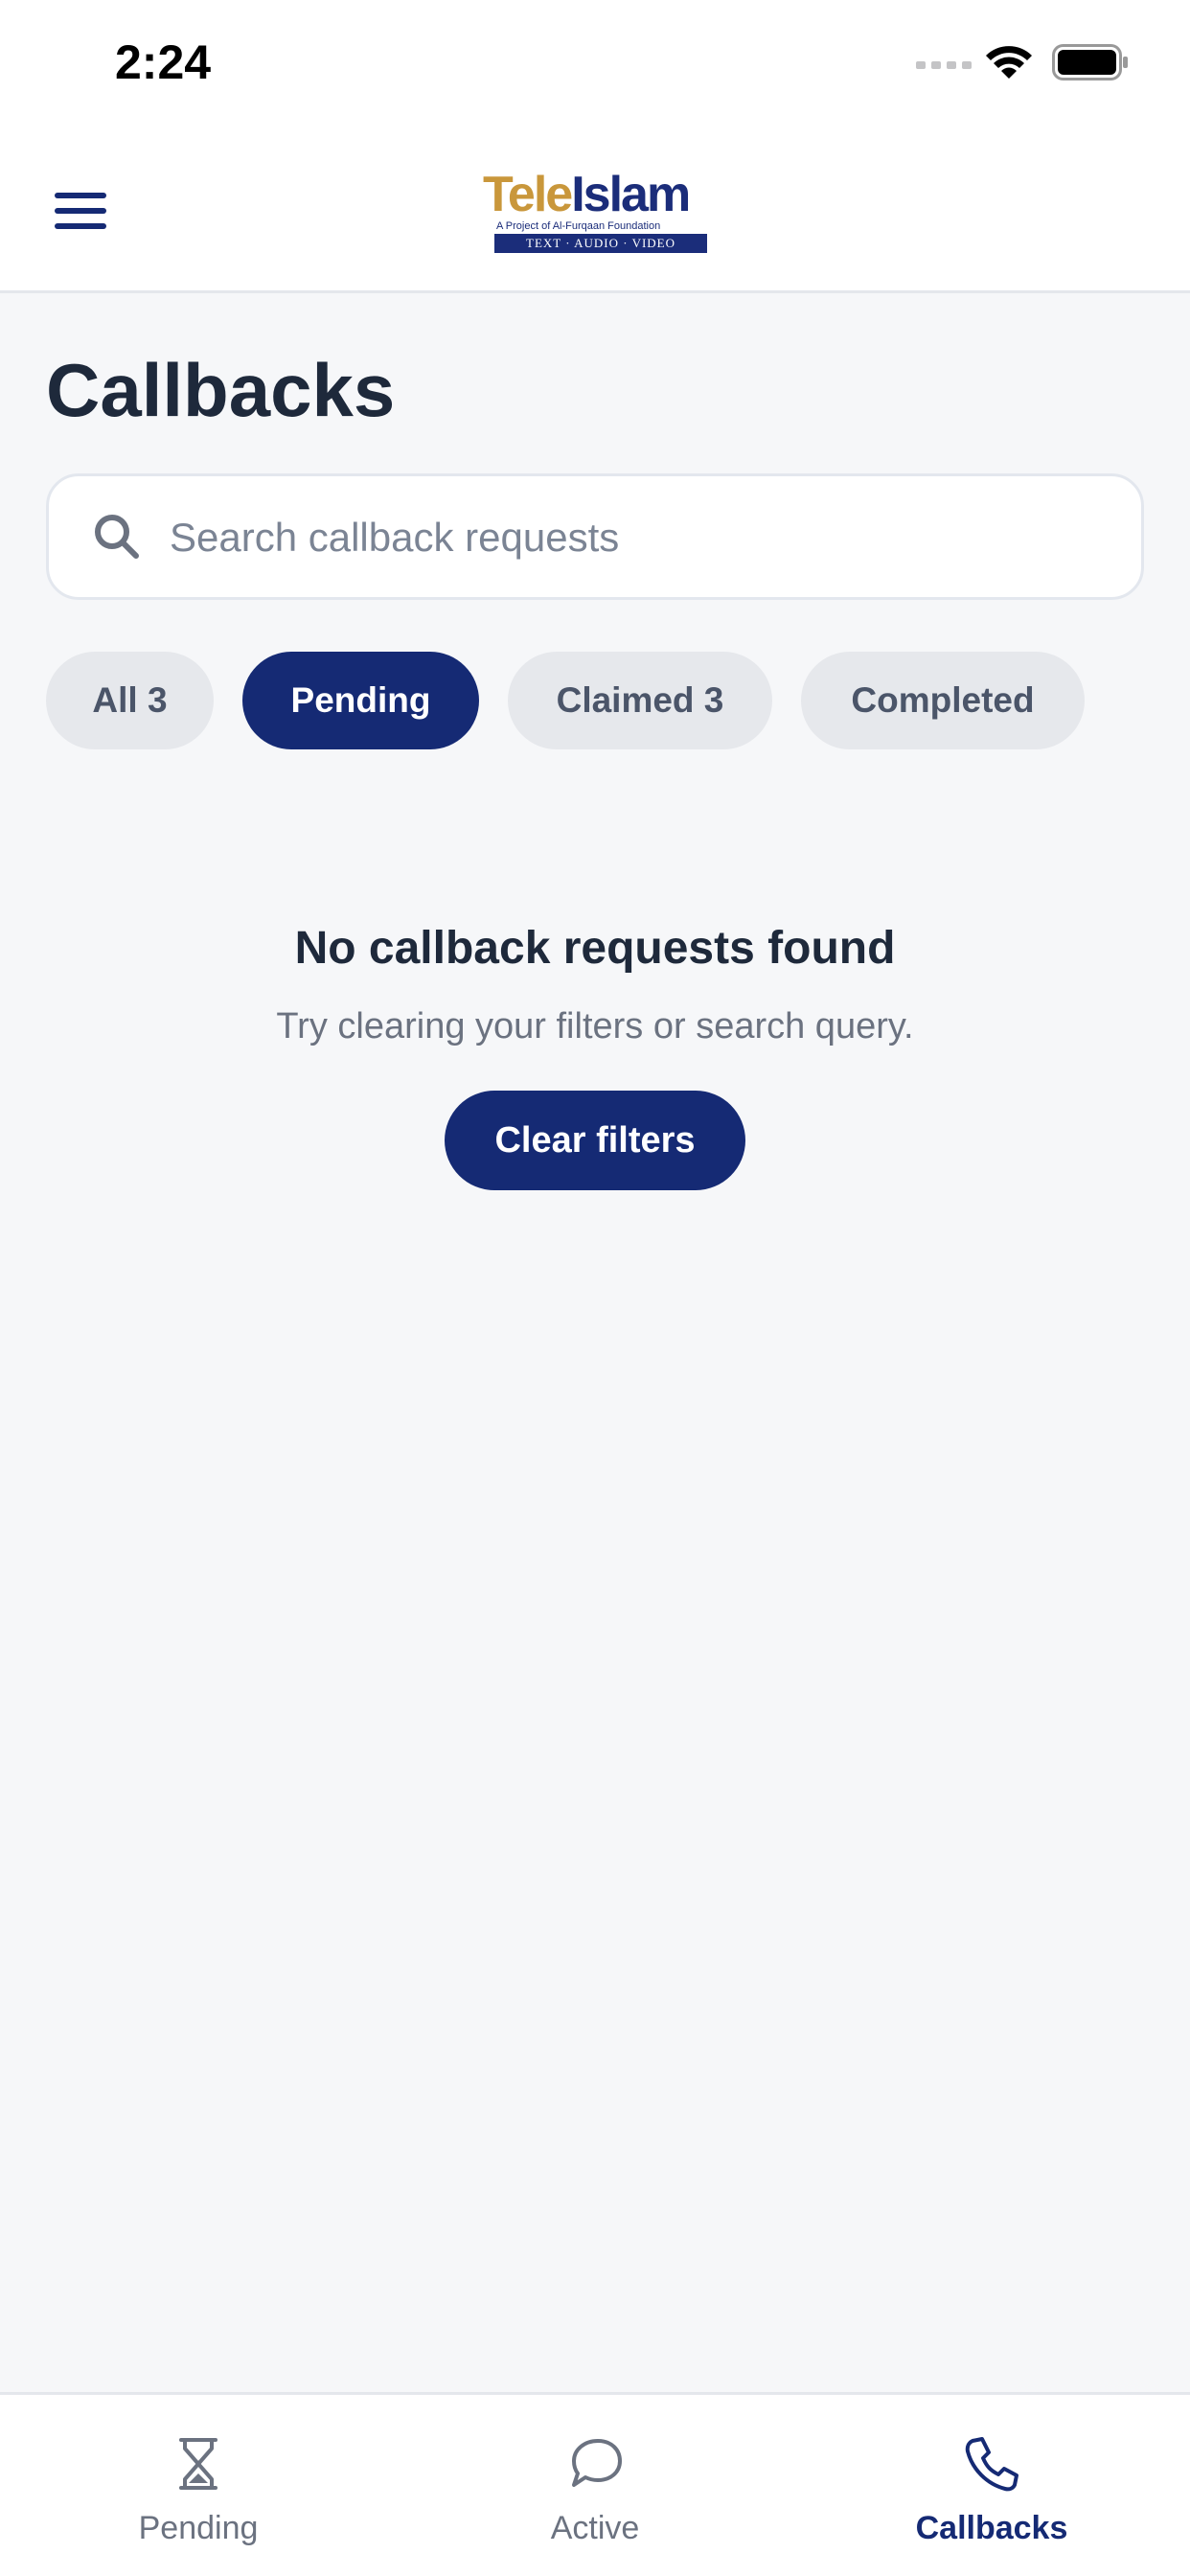  I want to click on cellular-signal-icon, so click(944, 65).